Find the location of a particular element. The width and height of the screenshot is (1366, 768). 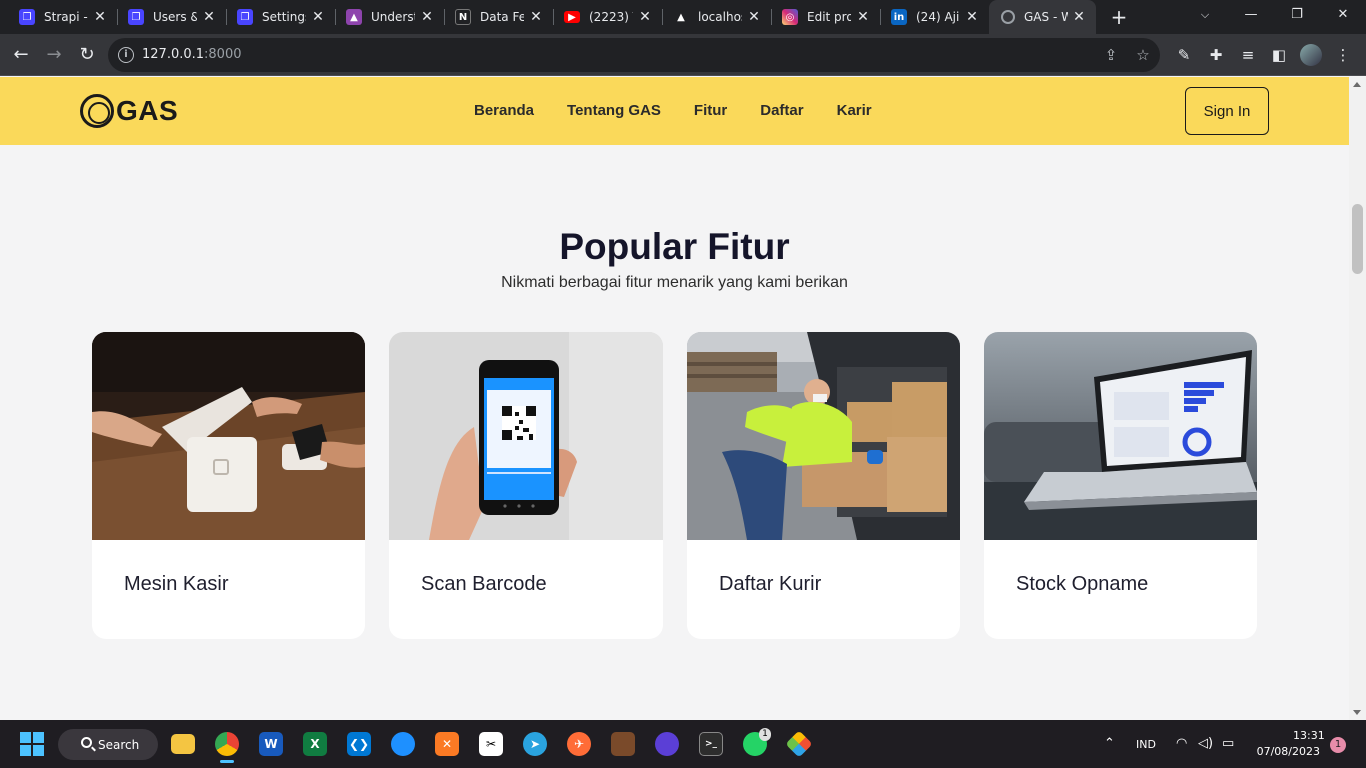

postman-icon: ✈ is located at coordinates (579, 744).